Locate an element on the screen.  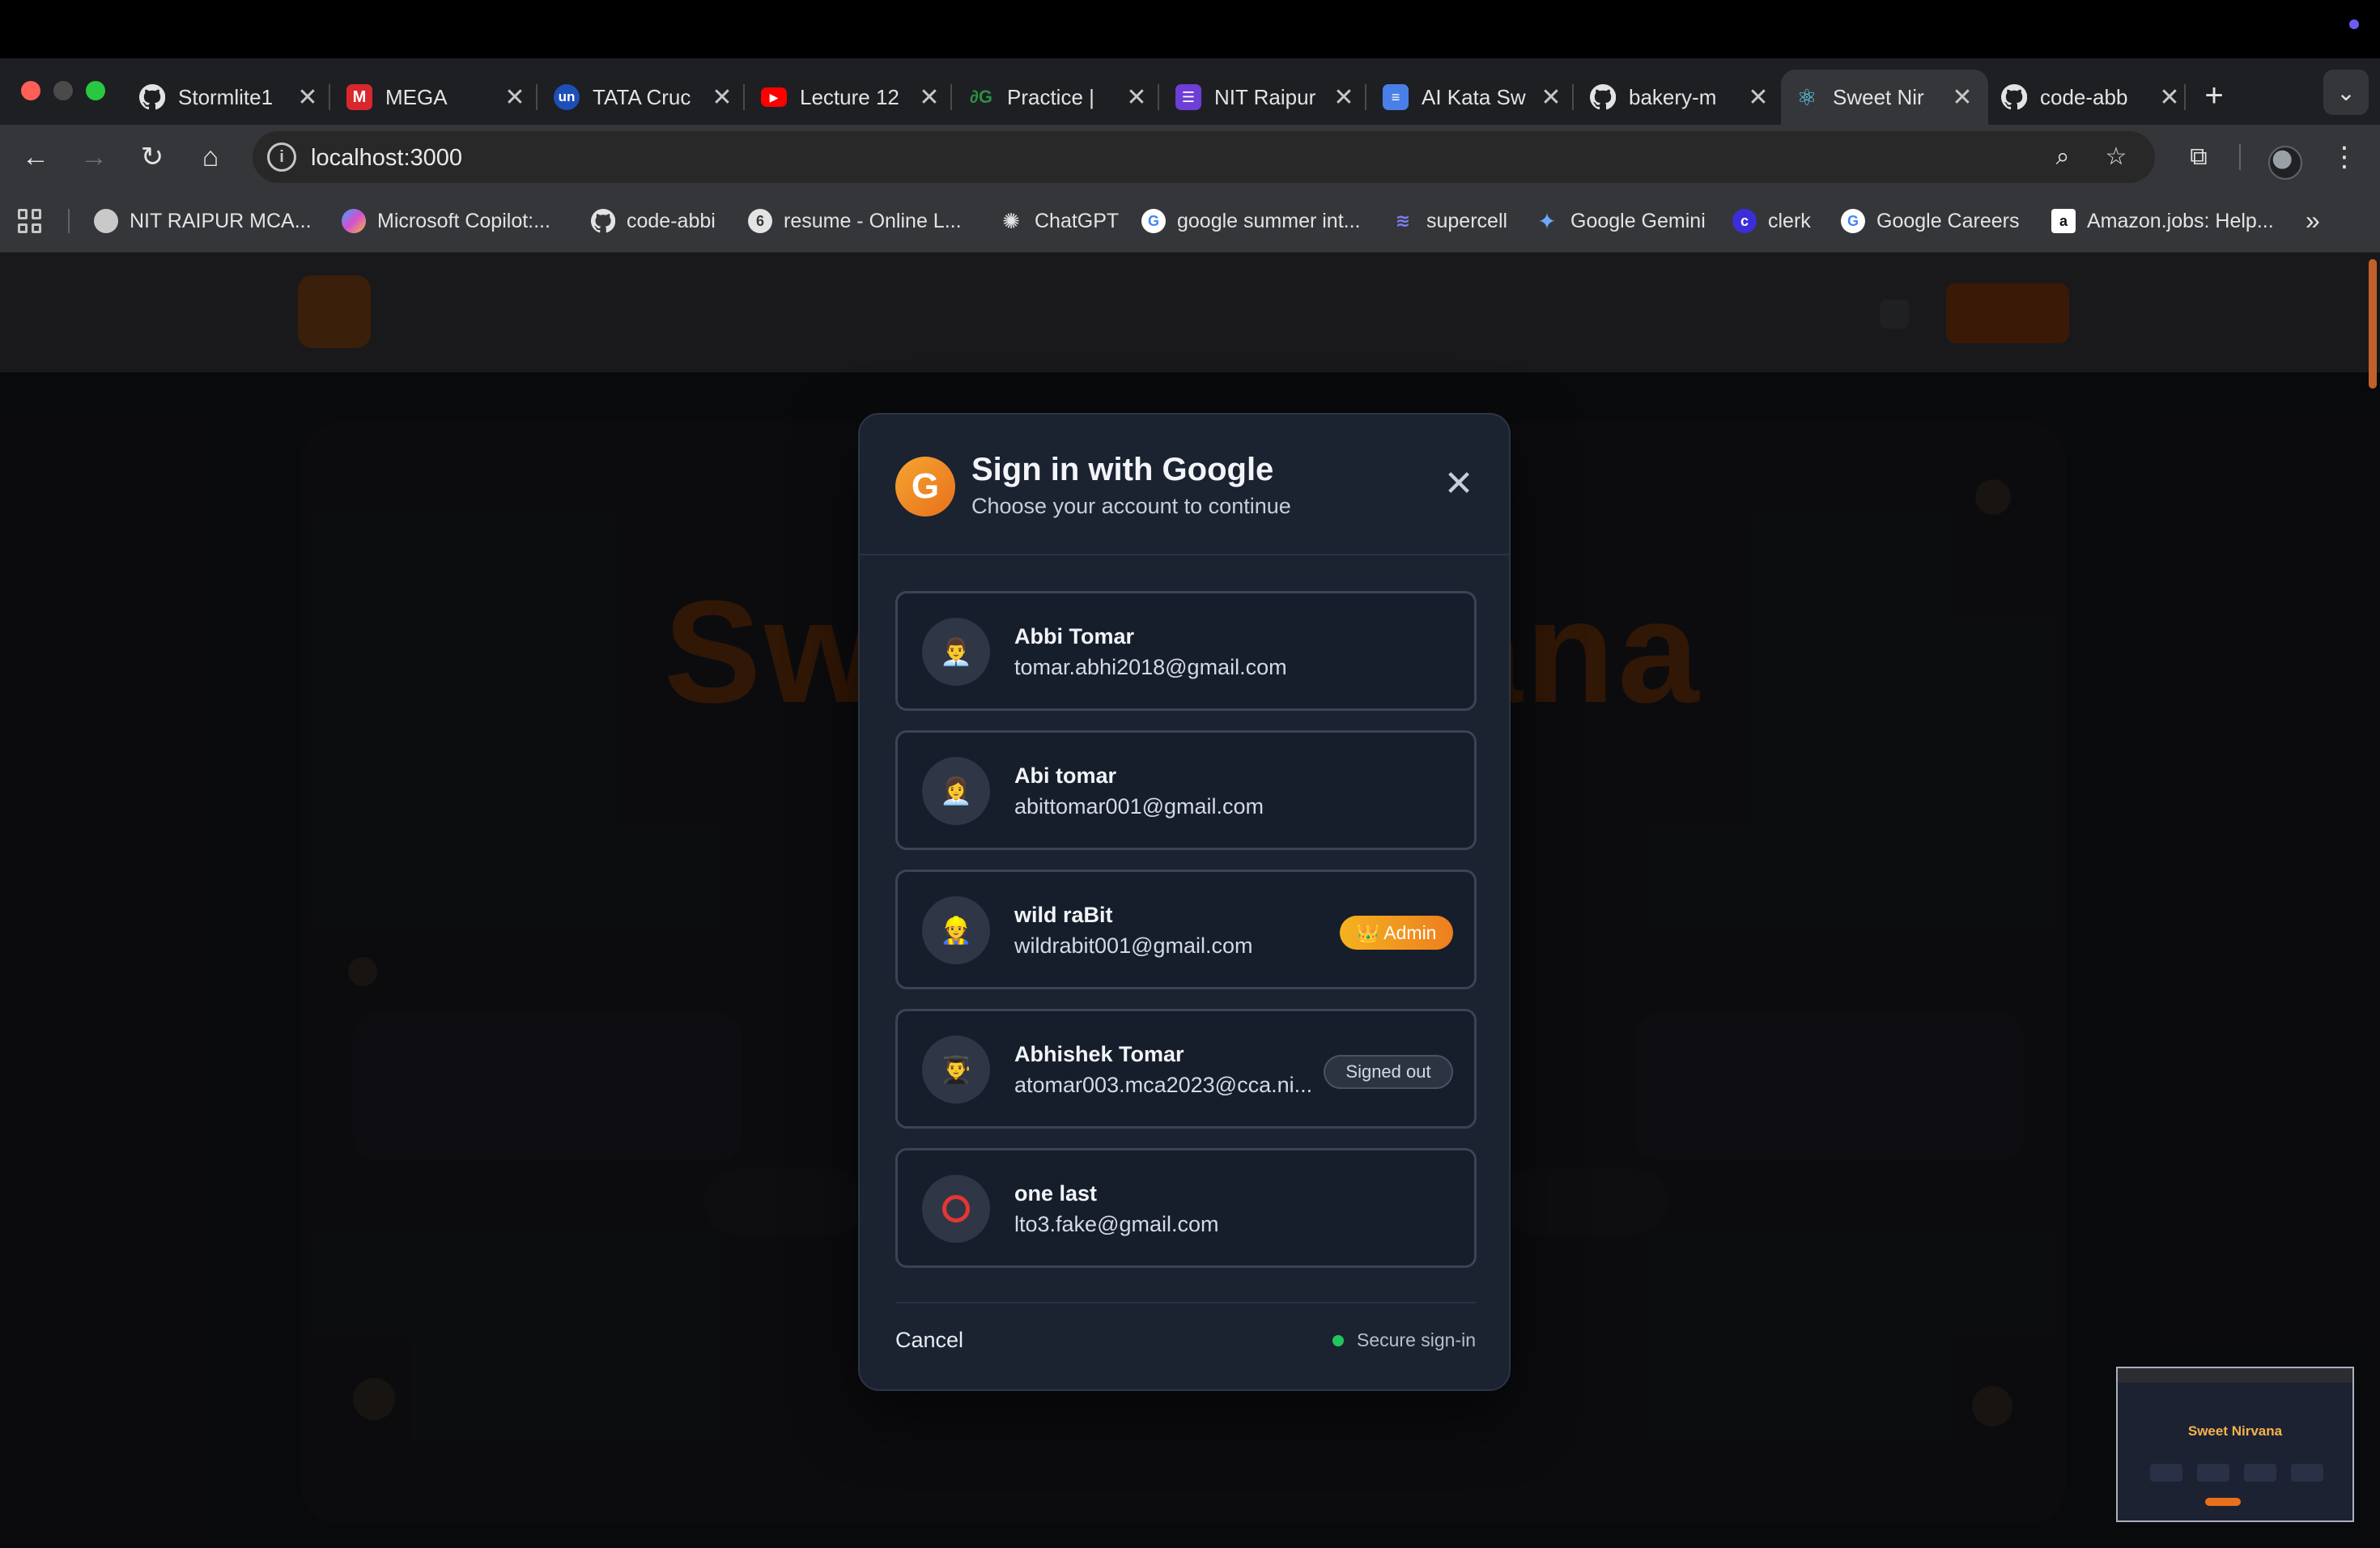
tab-practice: ∂G Practice | ✕ is located at coordinates (1058, 97).